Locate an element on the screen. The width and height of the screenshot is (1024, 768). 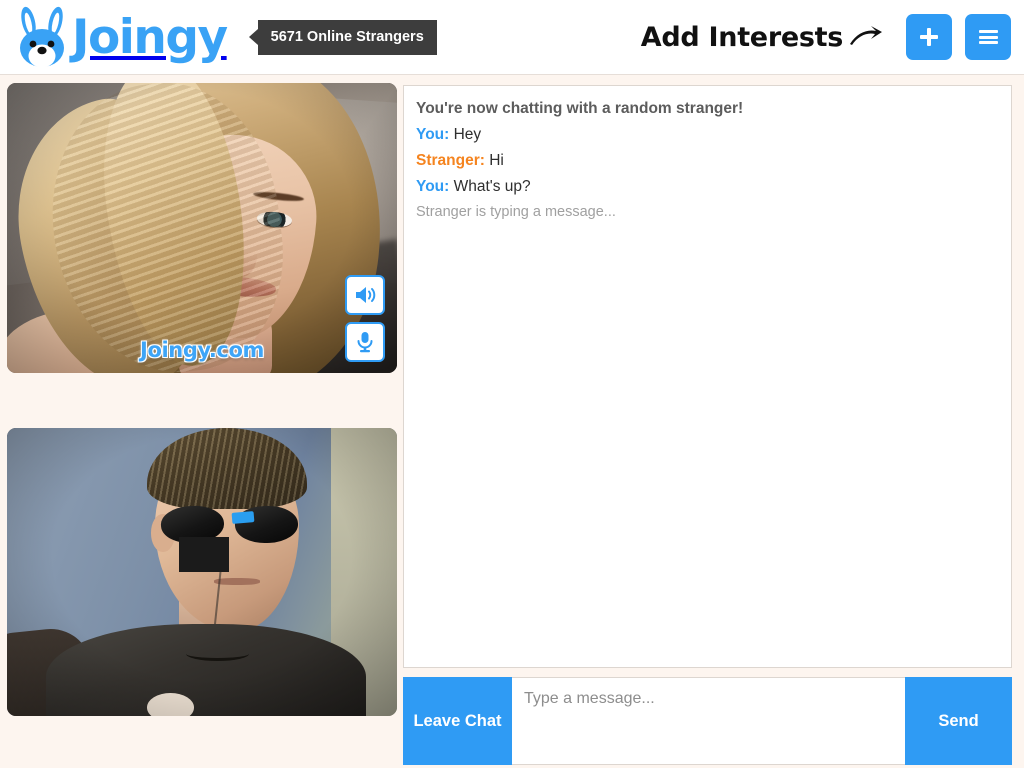
header-actions: Add Interests is located at coordinates (826, 37).